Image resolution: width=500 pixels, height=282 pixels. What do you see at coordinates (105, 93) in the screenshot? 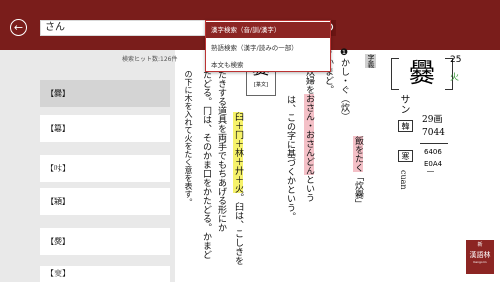
I see `result-item: 【爨】` at bounding box center [105, 93].